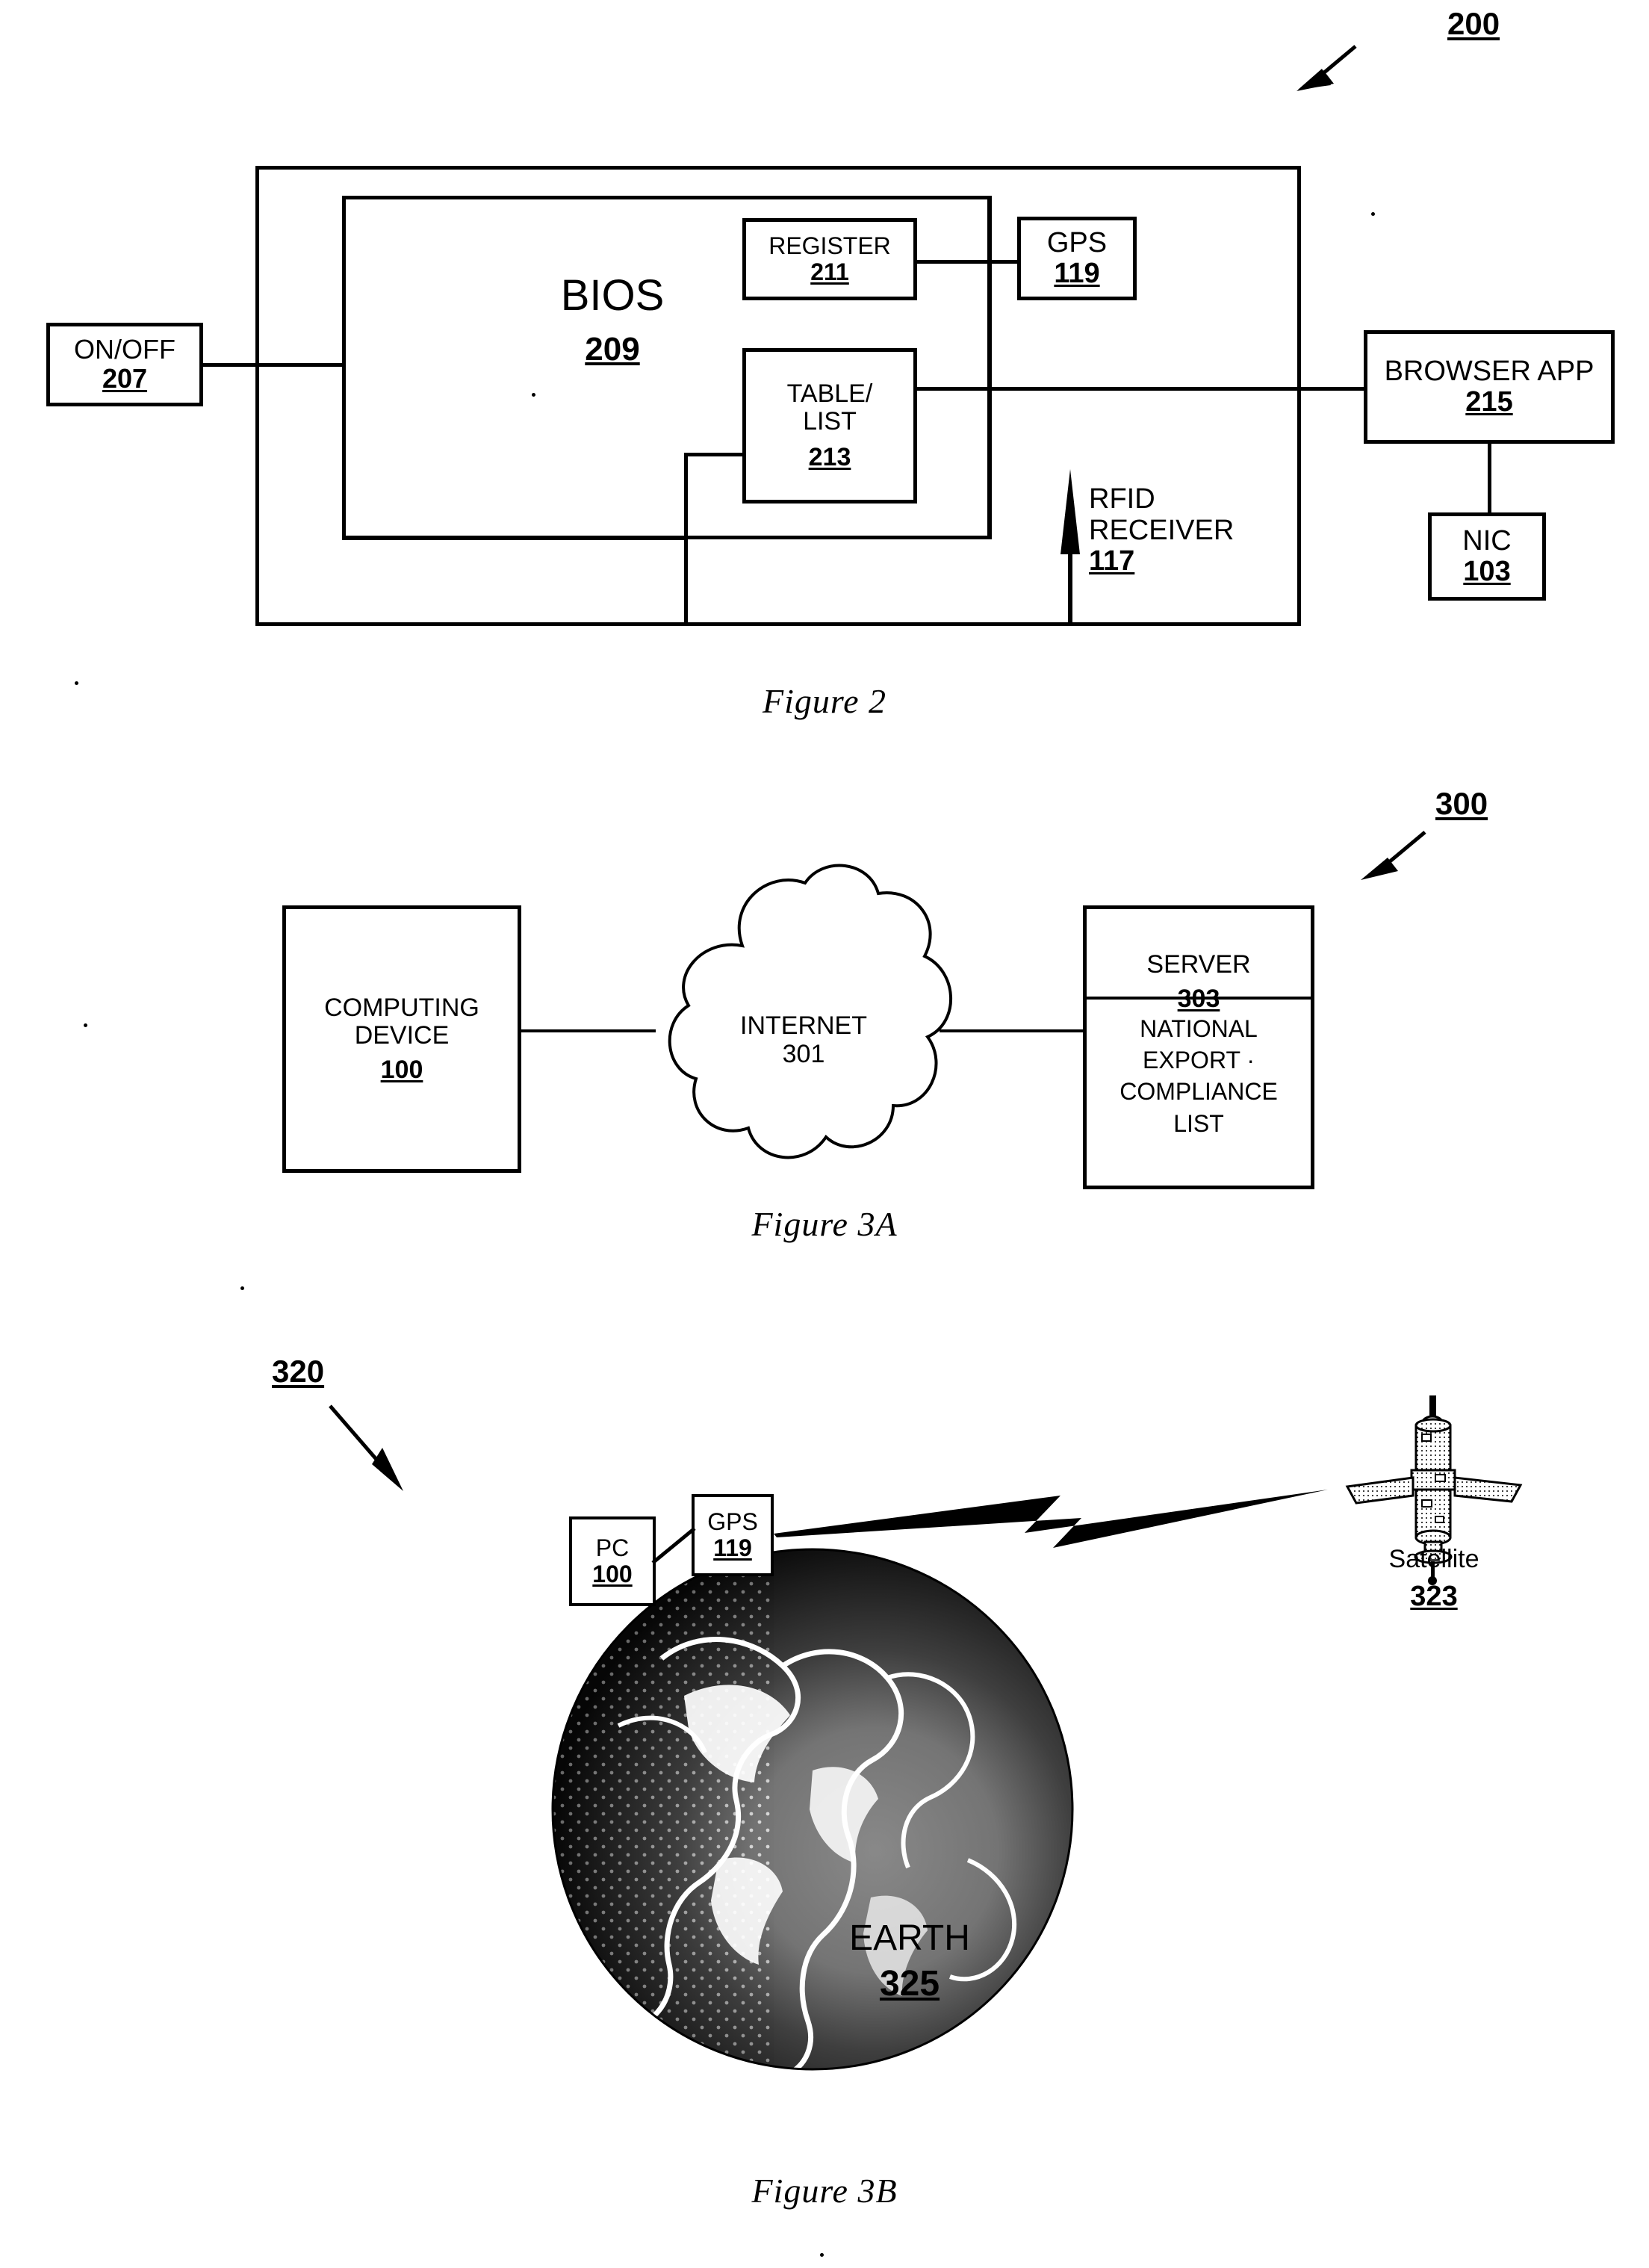  Describe the element at coordinates (1051, 1519) in the screenshot. I see `rf-signal-lightning-icon` at that location.